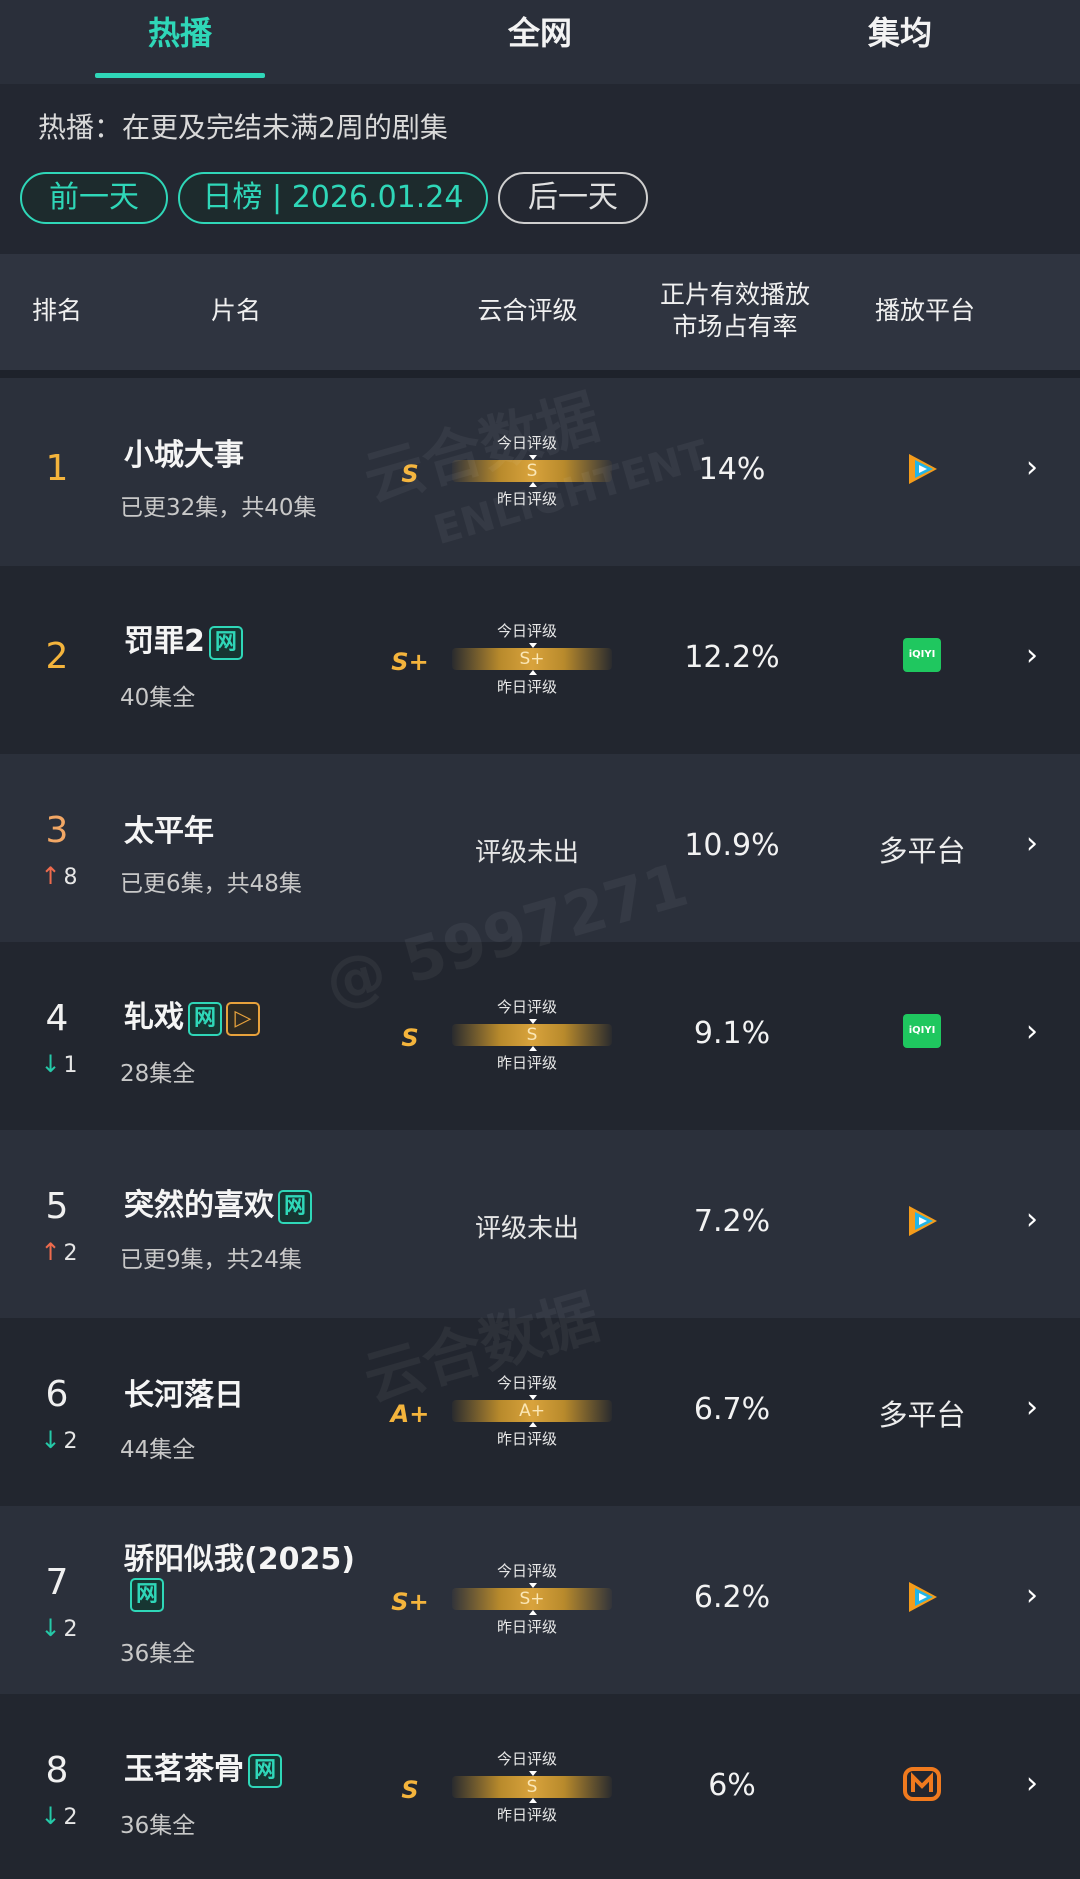 The width and height of the screenshot is (1080, 1879). Describe the element at coordinates (732, 469) in the screenshot. I see `market-share: 14%` at that location.